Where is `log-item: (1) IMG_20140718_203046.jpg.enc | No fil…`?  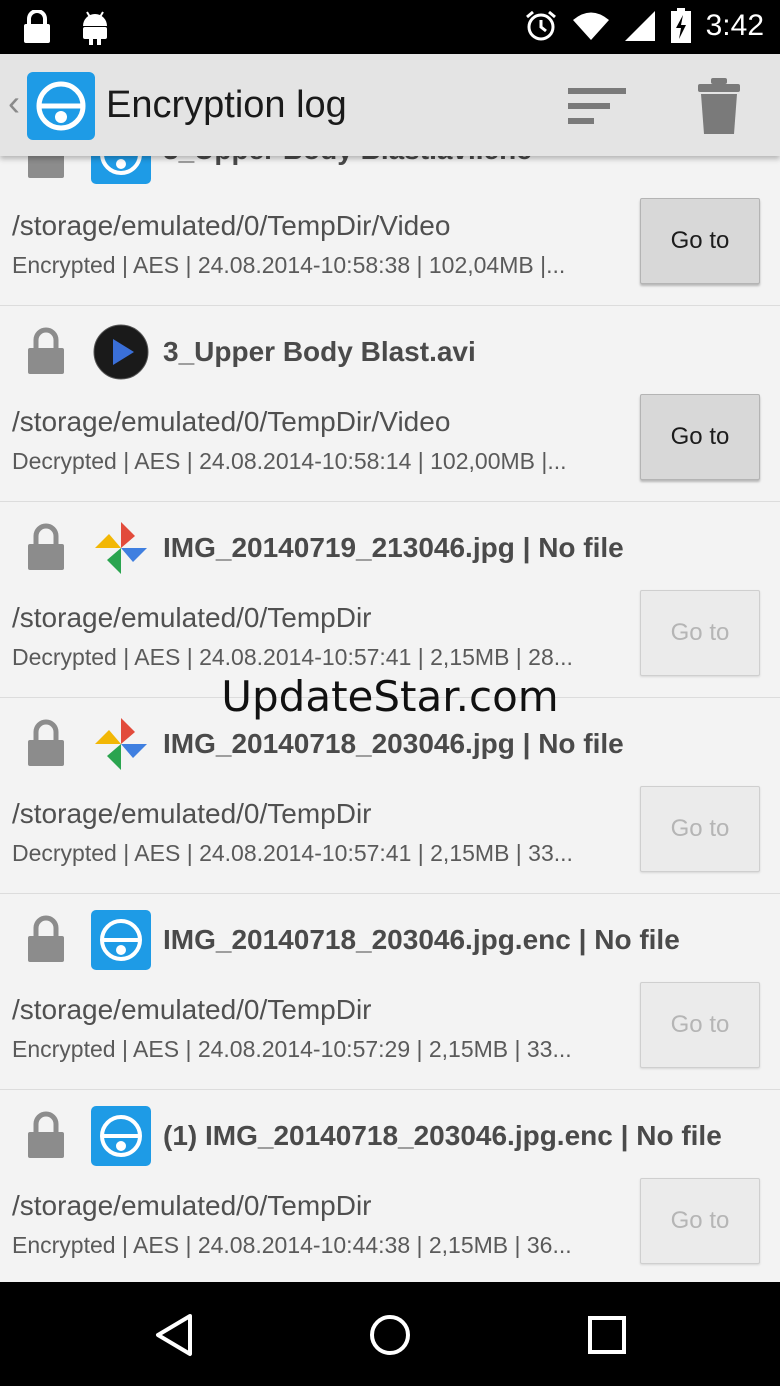 log-item: (1) IMG_20140718_203046.jpg.enc | No fil… is located at coordinates (390, 1186).